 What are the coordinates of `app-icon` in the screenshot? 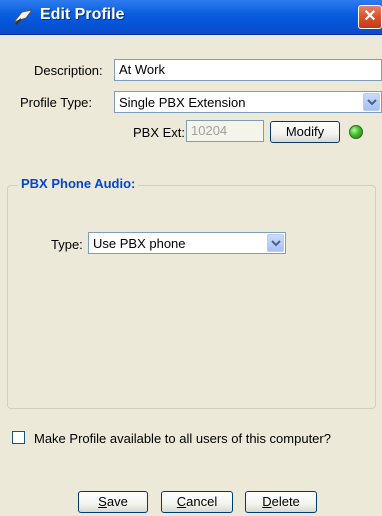 It's located at (23, 17).